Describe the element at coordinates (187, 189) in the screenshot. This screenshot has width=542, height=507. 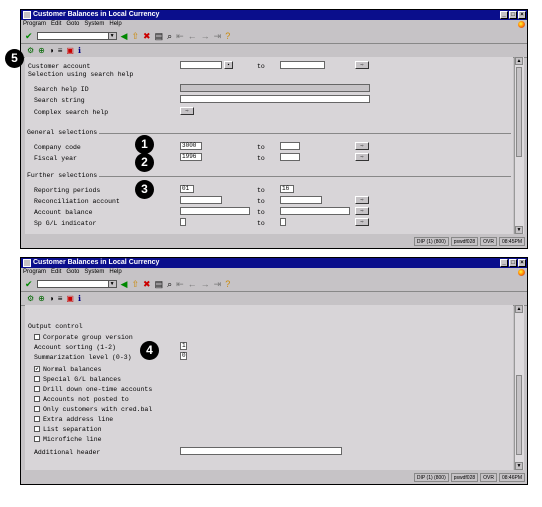
I see `reporting-periods-from: 01` at that location.